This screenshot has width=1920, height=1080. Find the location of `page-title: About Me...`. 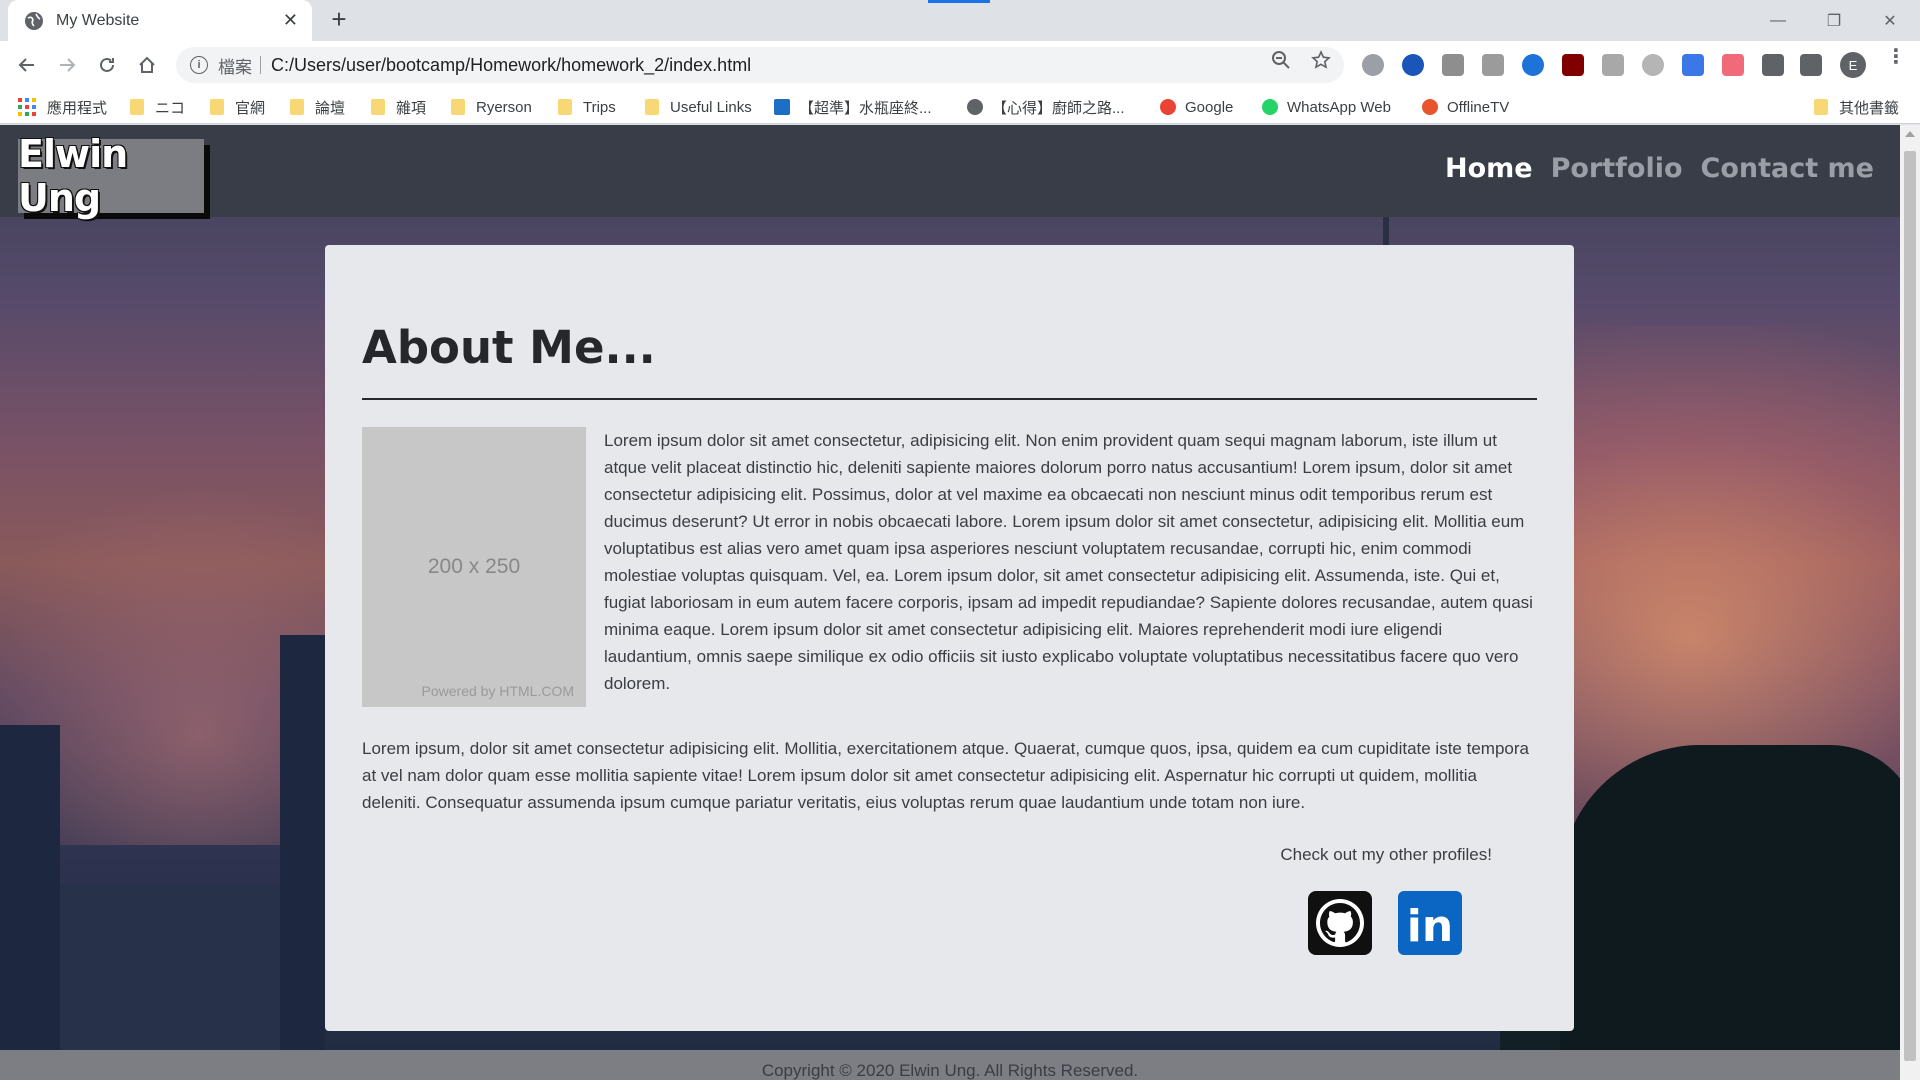

page-title: About Me... is located at coordinates (509, 347).